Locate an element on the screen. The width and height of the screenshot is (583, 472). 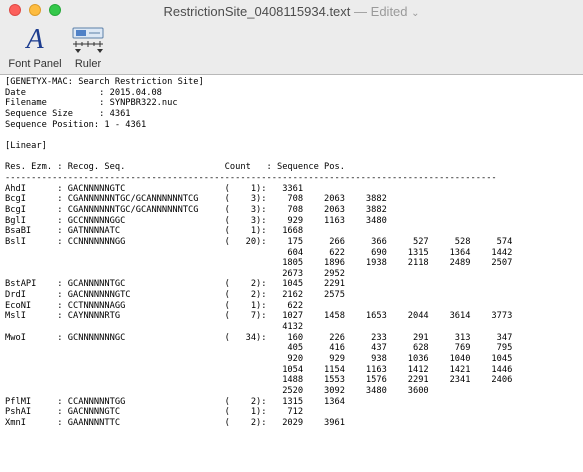
text-line: 2673 2952 is located at coordinates (175, 273).